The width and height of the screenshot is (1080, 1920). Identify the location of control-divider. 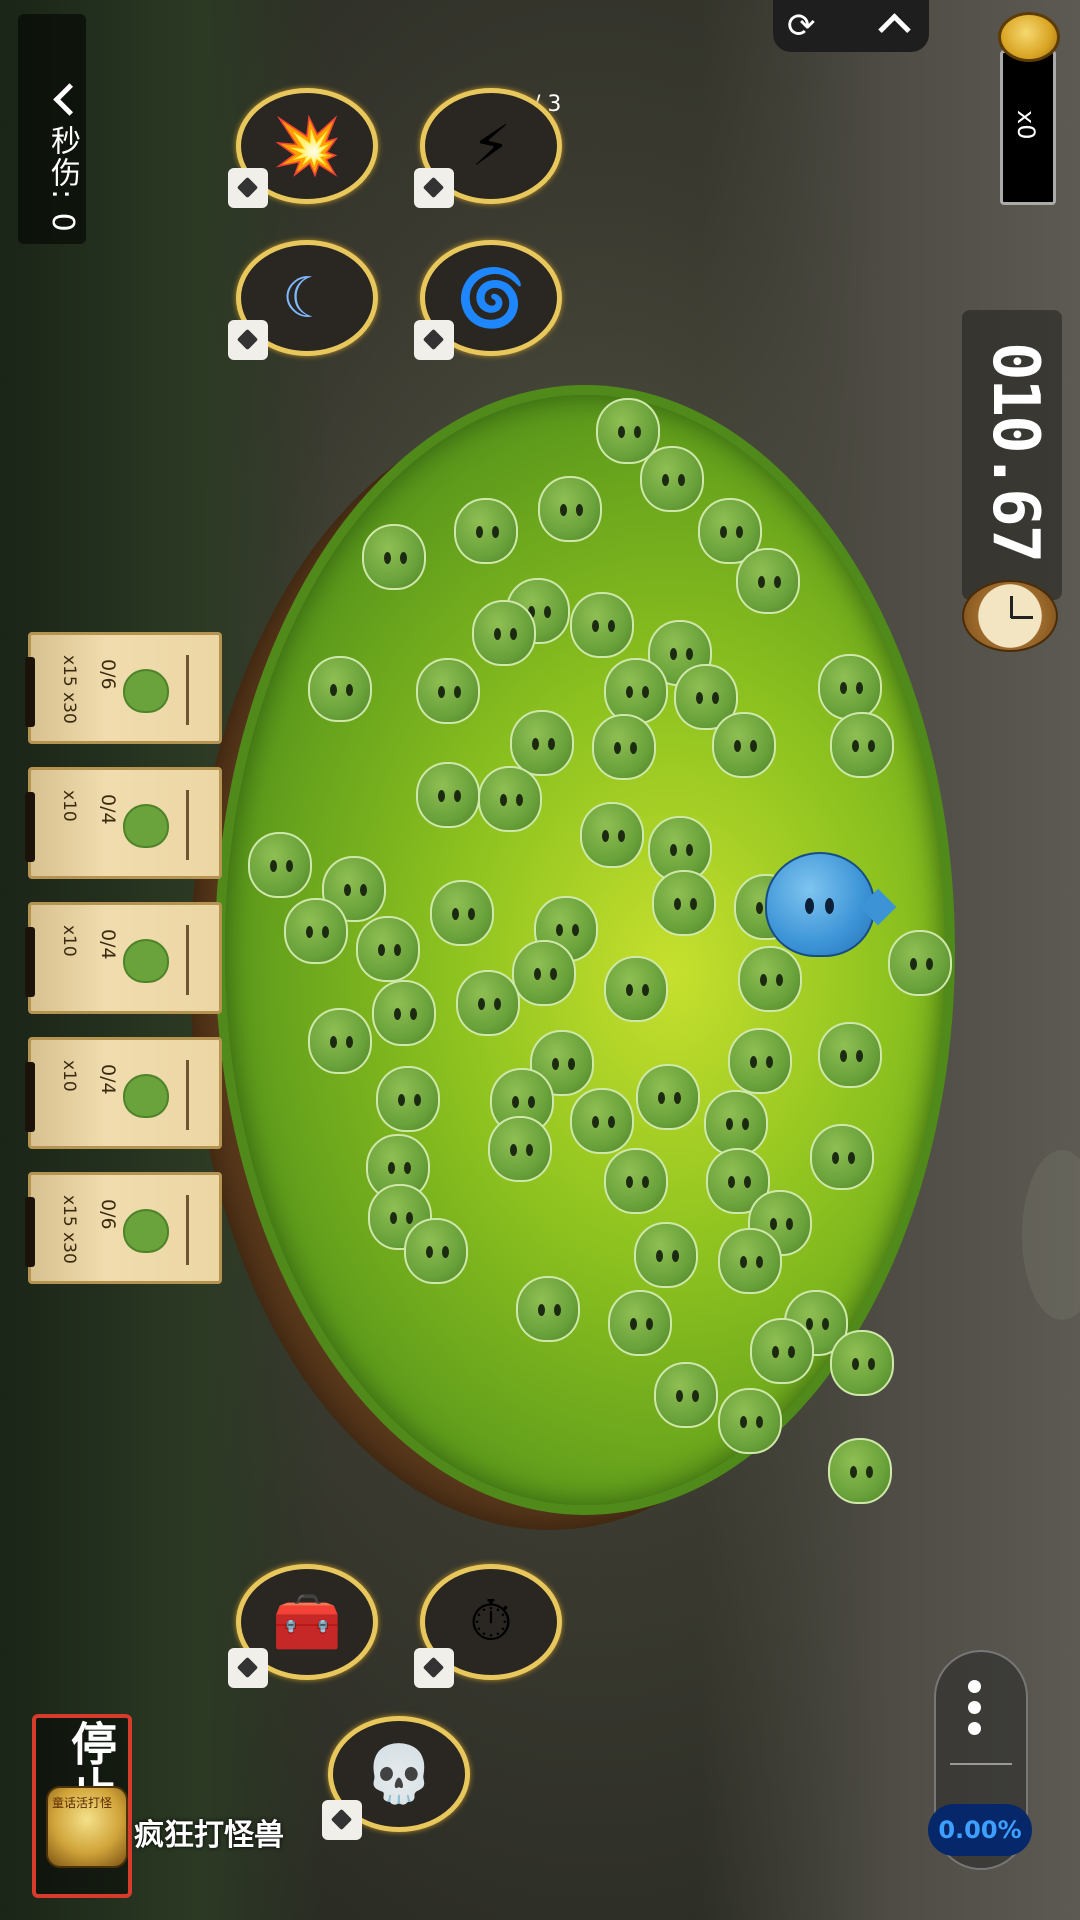
(981, 1764).